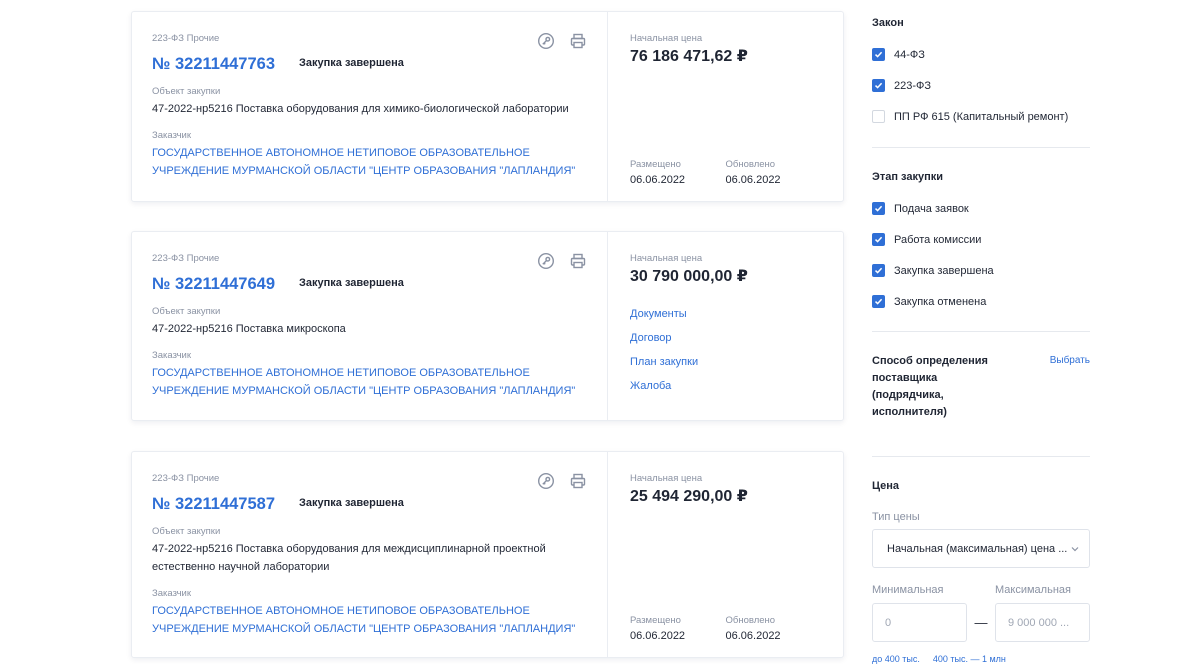 This screenshot has width=1200, height=664. I want to click on purchase-number-link: № 32211447649, so click(213, 284).